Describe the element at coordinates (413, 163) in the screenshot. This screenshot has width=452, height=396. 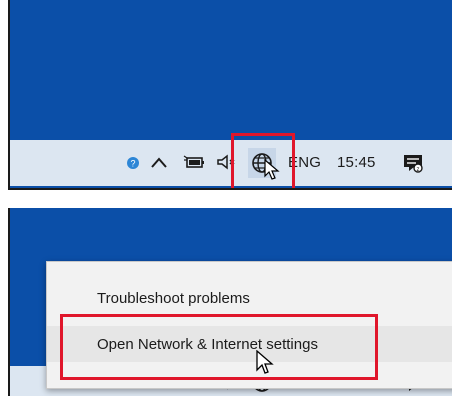
I see `action-center-icon: z` at that location.